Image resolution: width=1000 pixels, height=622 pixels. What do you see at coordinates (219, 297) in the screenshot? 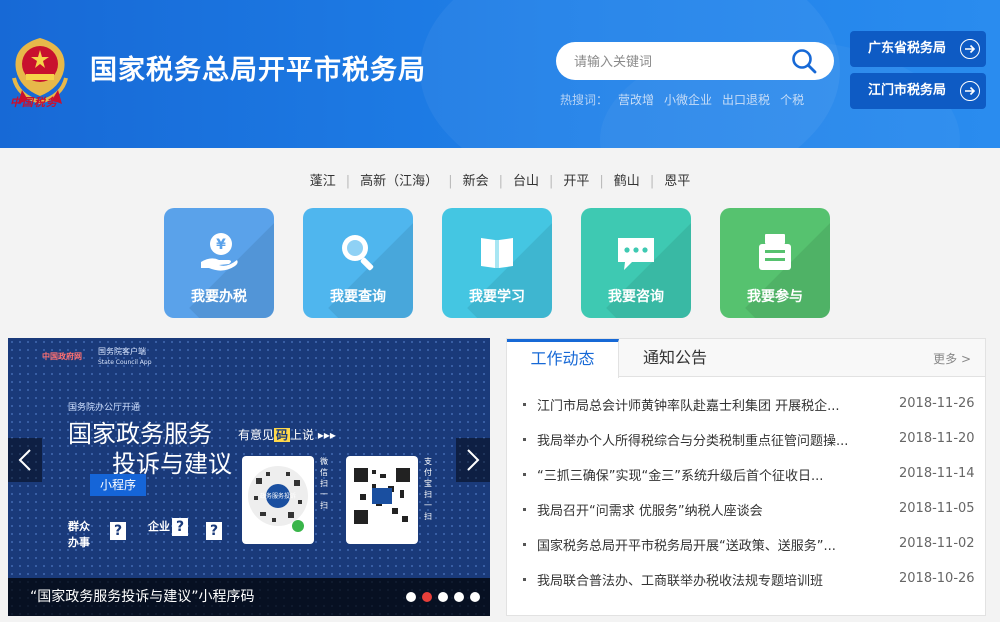
I see `service-label: 我要办税` at bounding box center [219, 297].